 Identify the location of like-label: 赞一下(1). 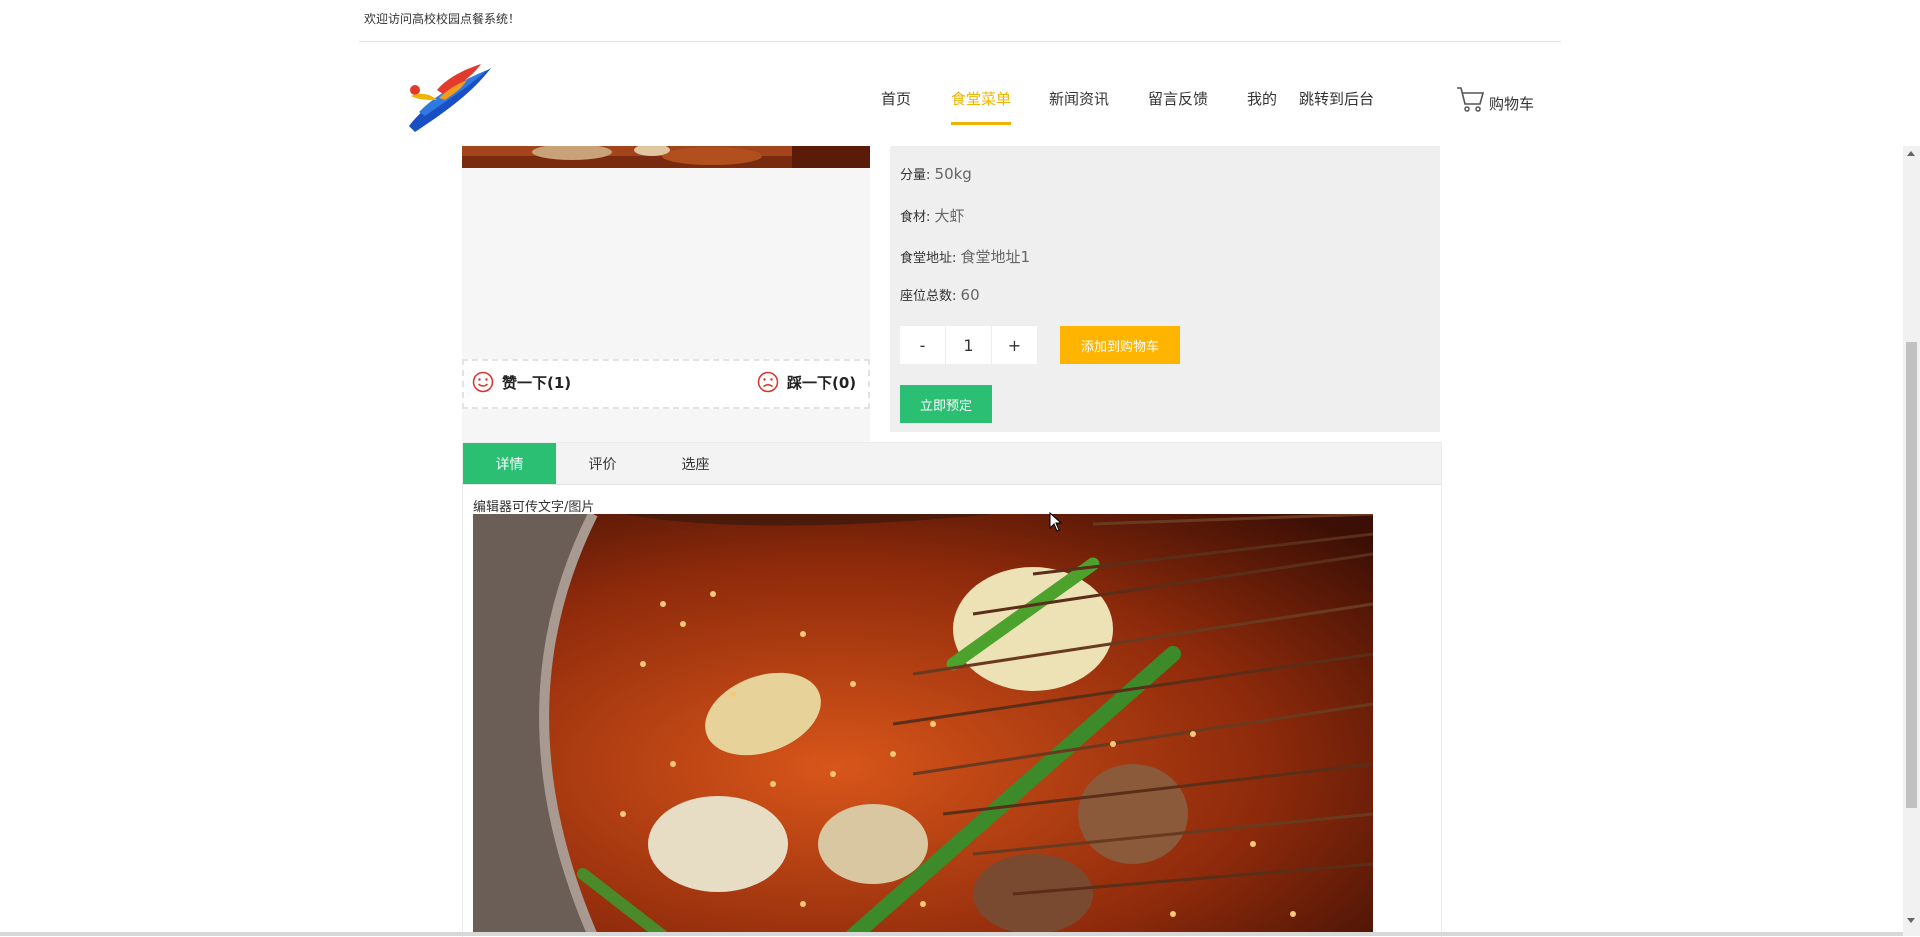
(537, 382).